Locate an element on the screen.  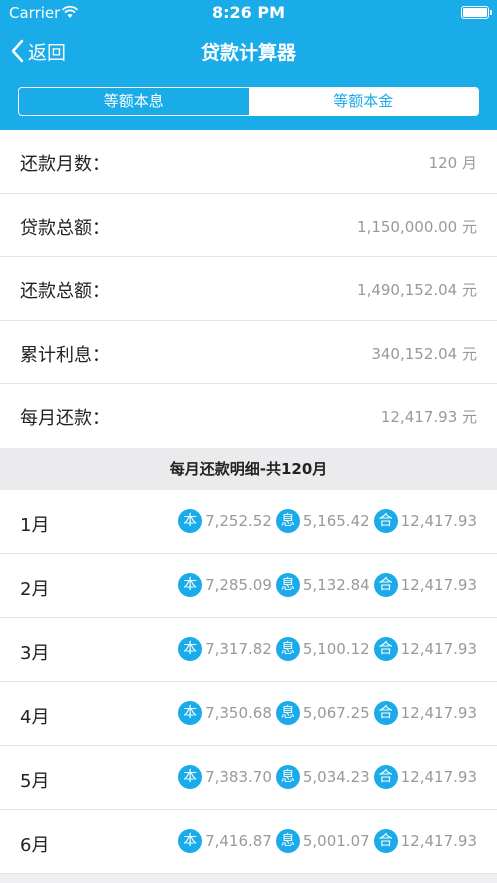
list-item: 3月 本 7,317.82 息 5,100.12 合 12,417.93 is located at coordinates (248, 650).